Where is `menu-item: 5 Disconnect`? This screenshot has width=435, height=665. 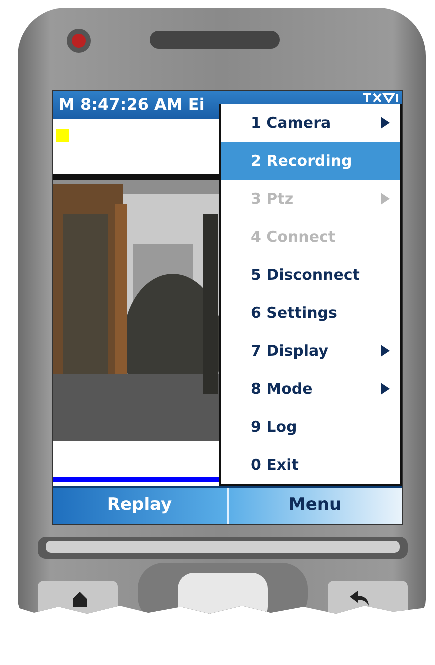
menu-item: 5 Disconnect is located at coordinates (310, 275).